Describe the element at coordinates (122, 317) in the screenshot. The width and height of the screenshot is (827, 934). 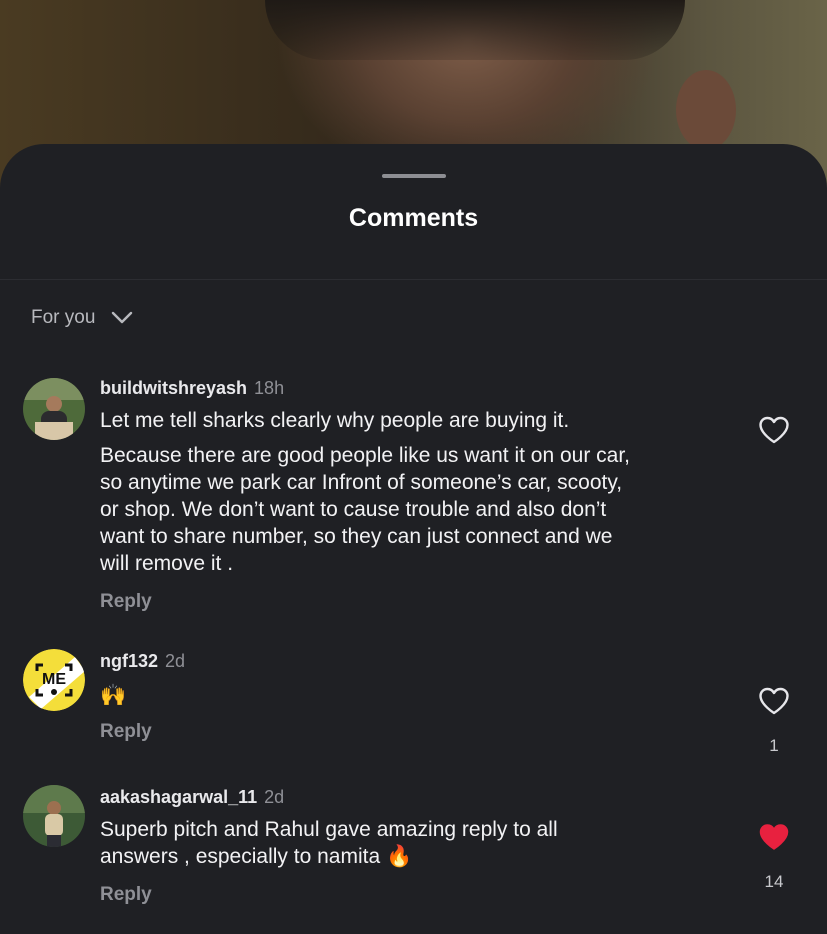
I see `chevron-down-icon` at that location.